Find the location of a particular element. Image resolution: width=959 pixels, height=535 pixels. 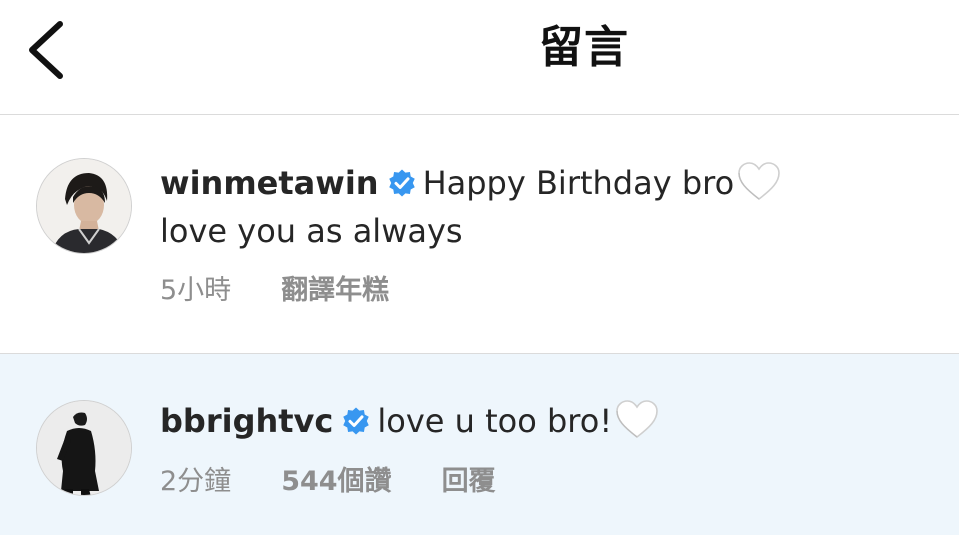

comment-text-block: bbrightvc love u too bro! is located at coordinates (549, 421).